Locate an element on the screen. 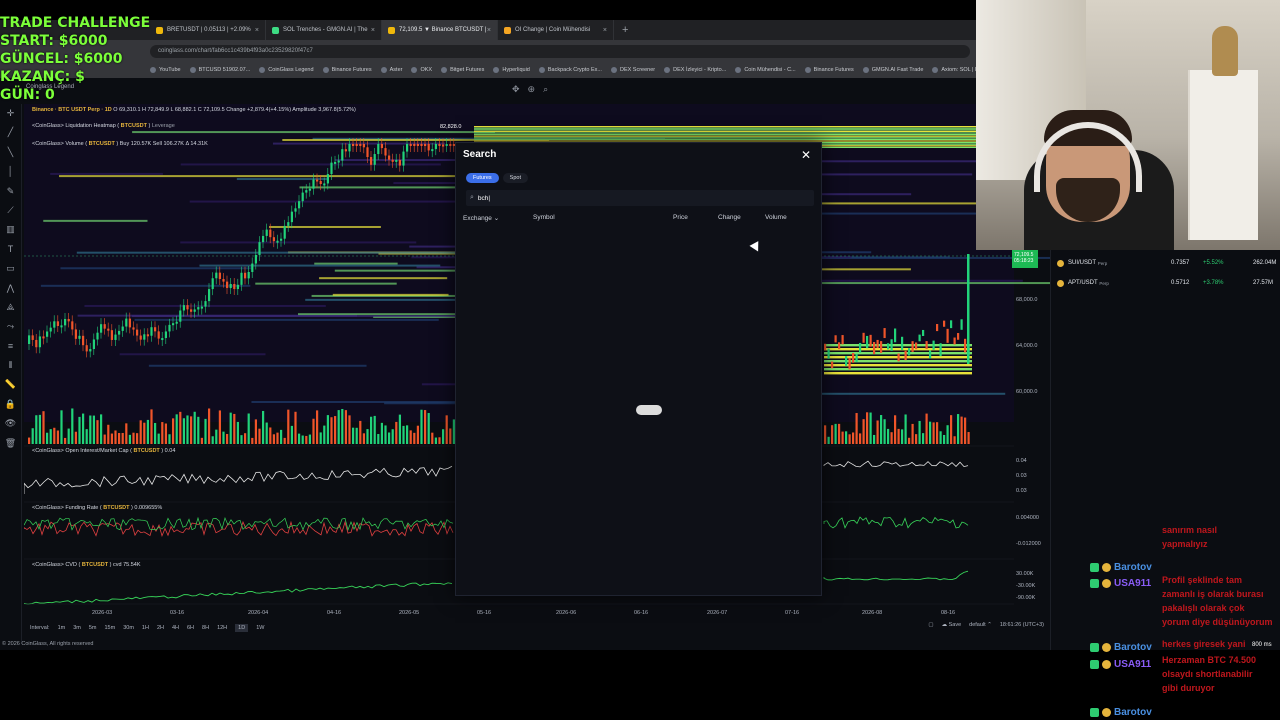  interval-button: 4H is located at coordinates (175, 628).